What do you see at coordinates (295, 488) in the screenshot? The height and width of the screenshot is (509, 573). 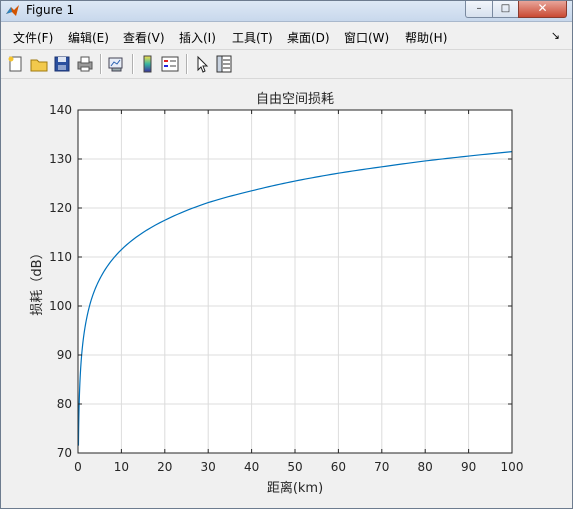 I see `x-axis-label: 距离(km)` at bounding box center [295, 488].